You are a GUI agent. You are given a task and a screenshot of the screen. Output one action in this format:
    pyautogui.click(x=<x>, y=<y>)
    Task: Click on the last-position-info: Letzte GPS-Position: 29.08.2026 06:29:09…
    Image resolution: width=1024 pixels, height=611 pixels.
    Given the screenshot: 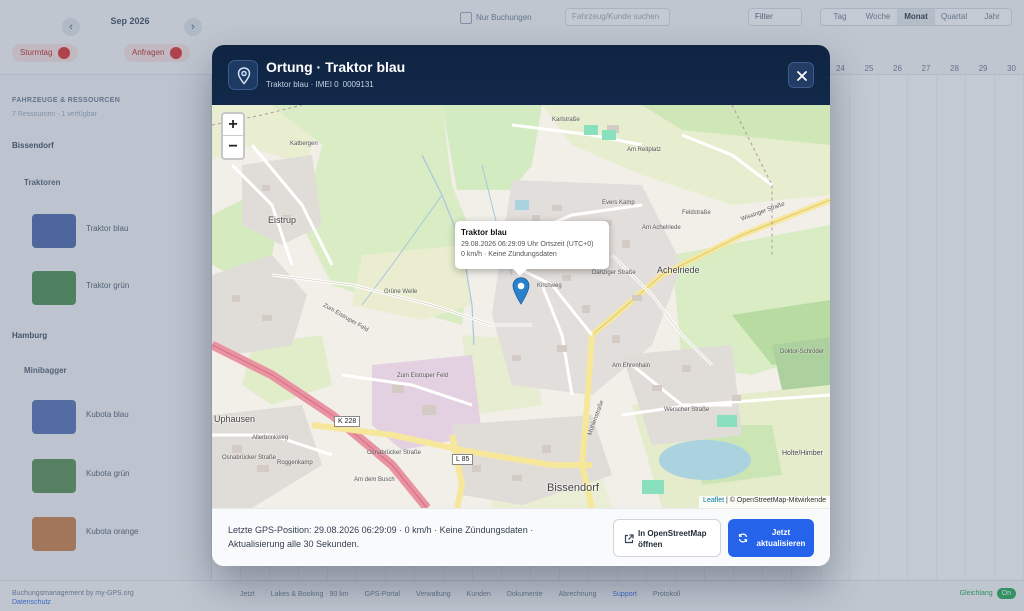 What is the action you would take?
    pyautogui.click(x=381, y=537)
    